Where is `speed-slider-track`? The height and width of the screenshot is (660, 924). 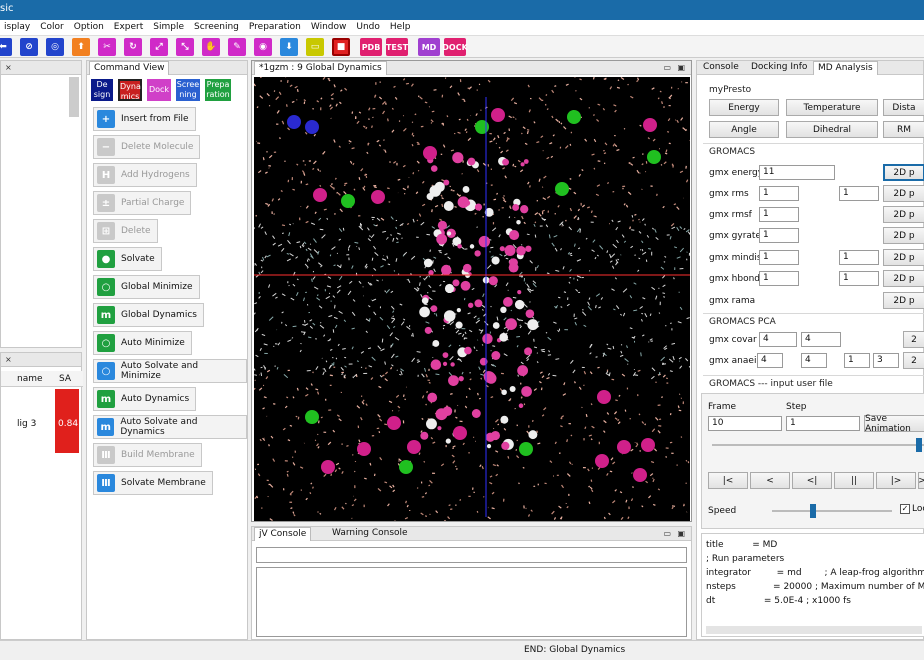
speed-slider-track is located at coordinates (832, 511).